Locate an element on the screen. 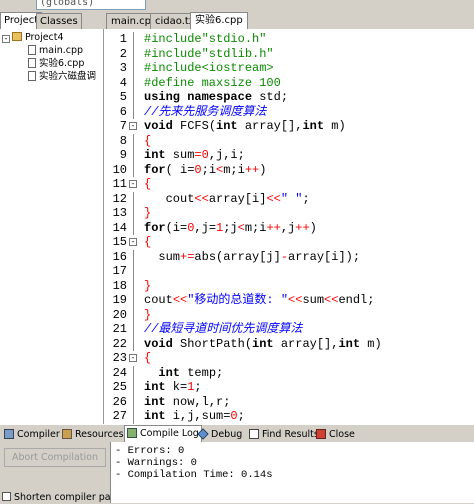 The width and height of the screenshot is (474, 504). line-number: 12 is located at coordinates (119, 198).